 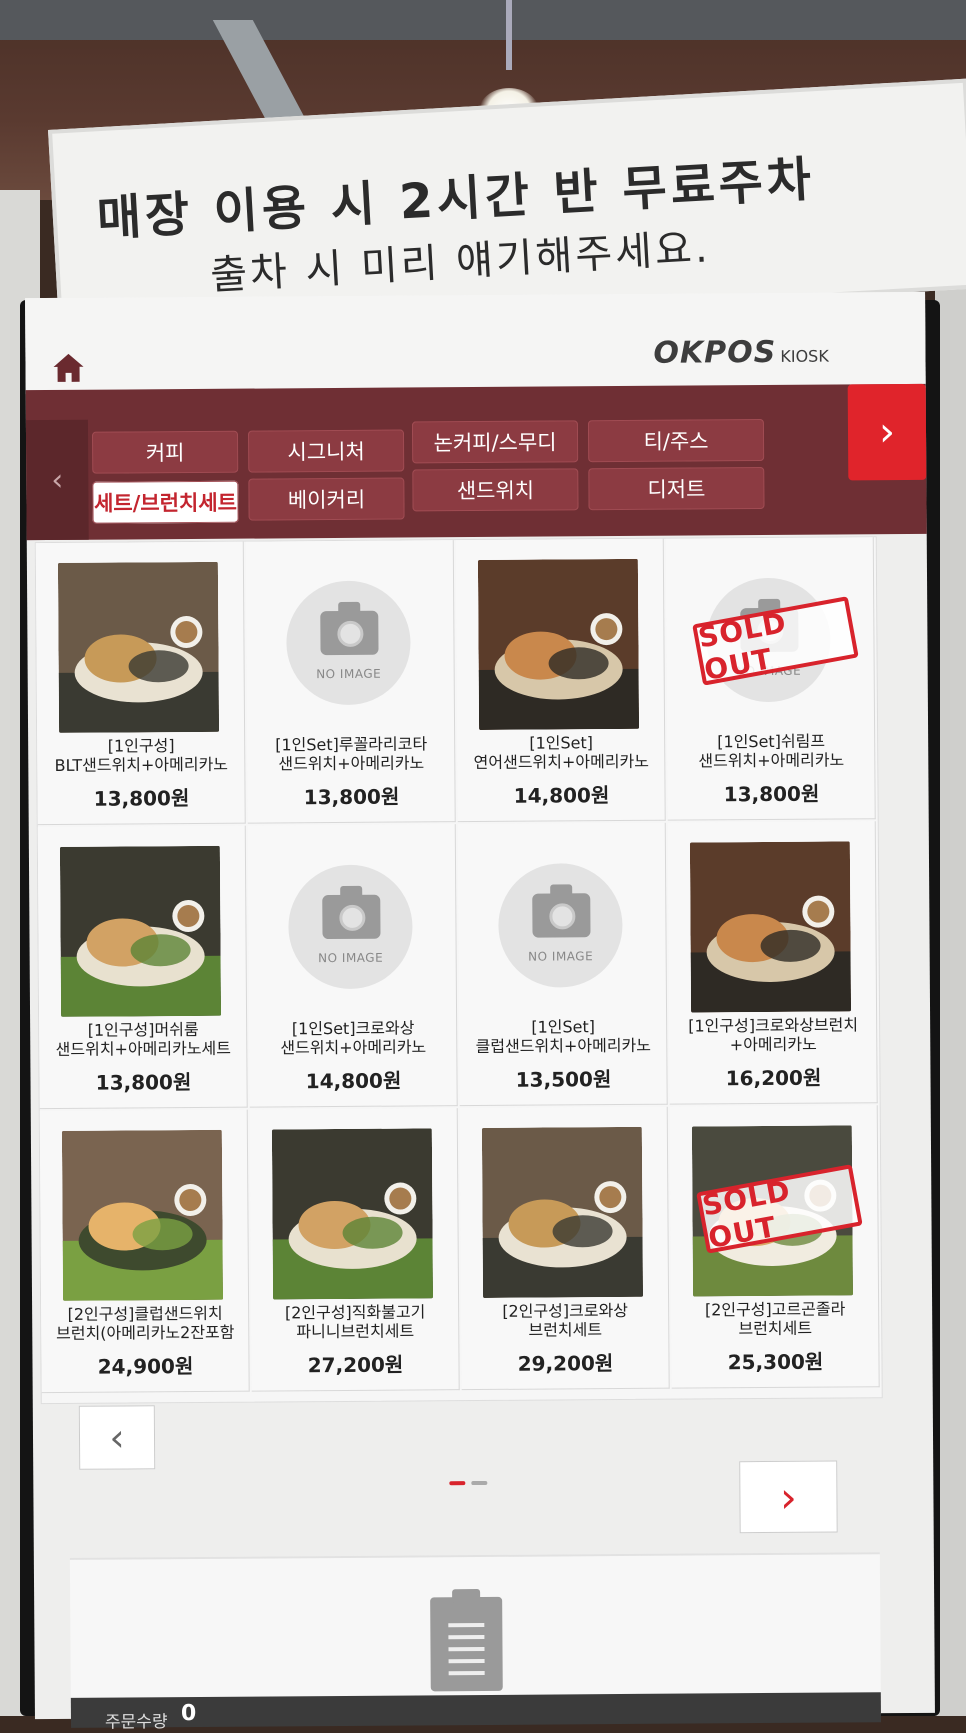 What do you see at coordinates (715, 352) in the screenshot?
I see `brand-name: OKPOS` at bounding box center [715, 352].